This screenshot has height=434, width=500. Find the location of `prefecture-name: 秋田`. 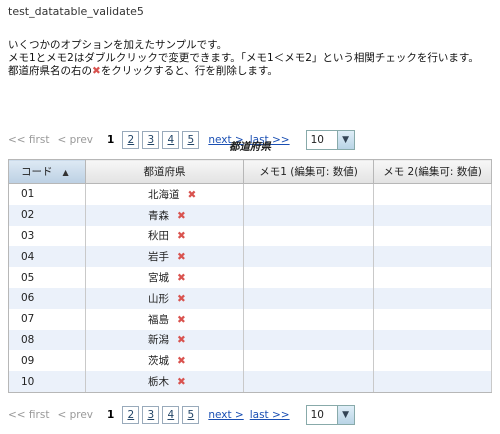

prefecture-name: 秋田 is located at coordinates (158, 236).